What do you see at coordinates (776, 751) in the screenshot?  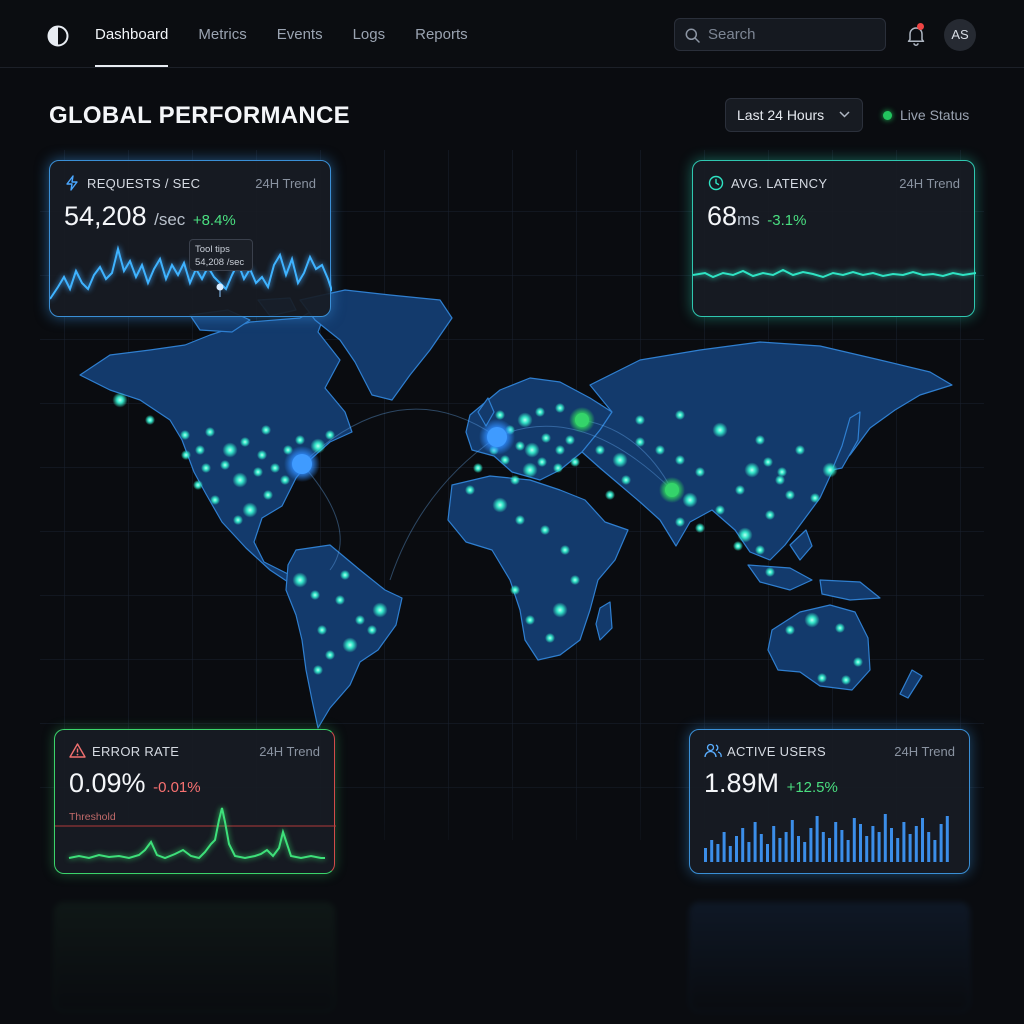 I see `active-users-title: ACTIVE USERS` at bounding box center [776, 751].